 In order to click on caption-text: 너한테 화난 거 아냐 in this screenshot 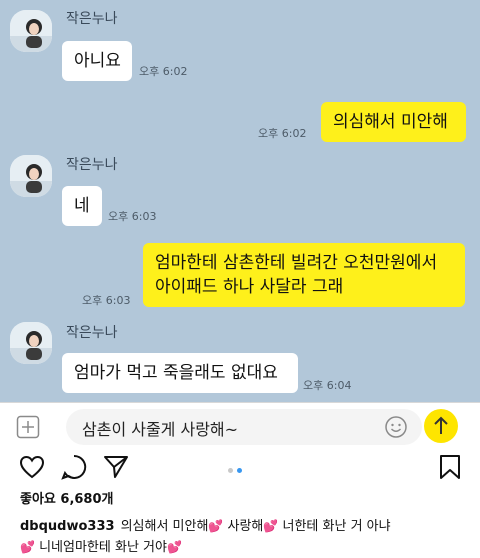, I will do `click(336, 526)`.